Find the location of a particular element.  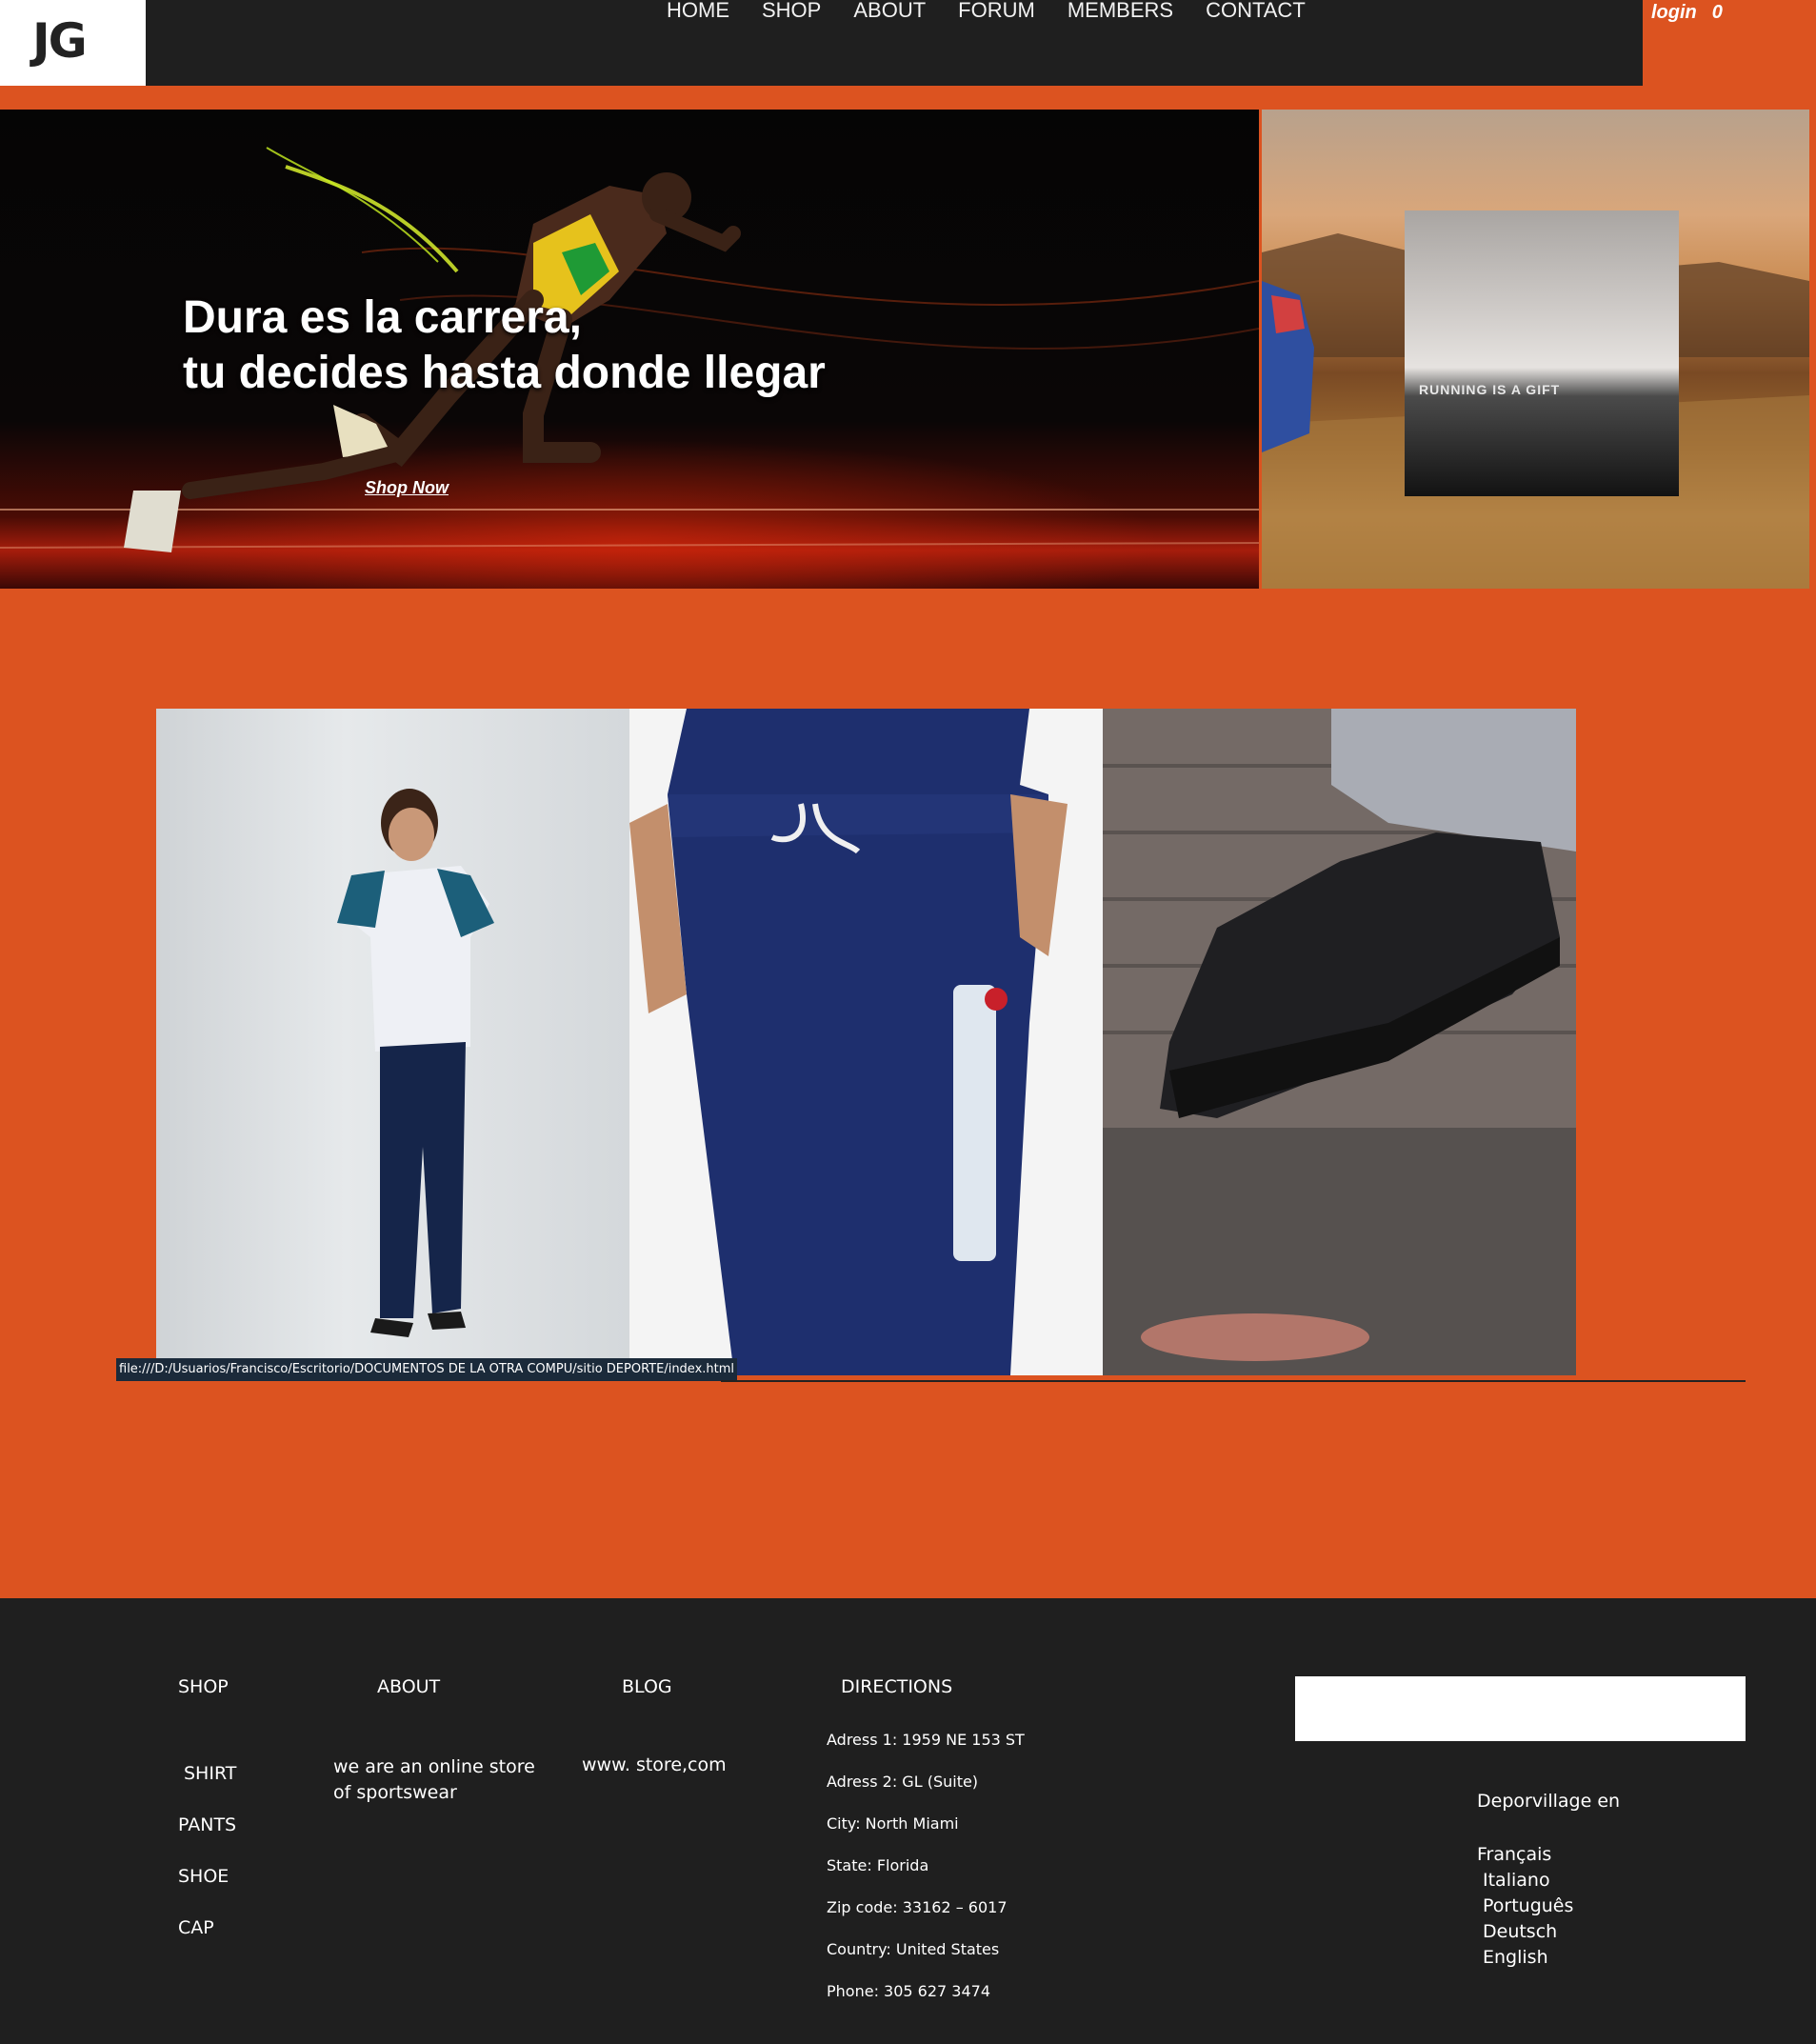

language-english: English is located at coordinates (1525, 1958).